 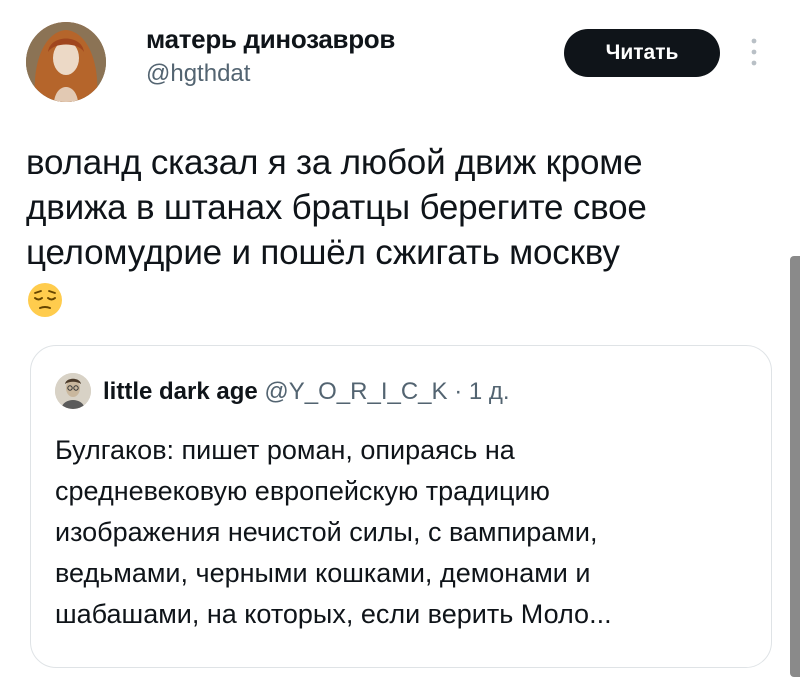 What do you see at coordinates (66, 62) in the screenshot?
I see `author-avatar` at bounding box center [66, 62].